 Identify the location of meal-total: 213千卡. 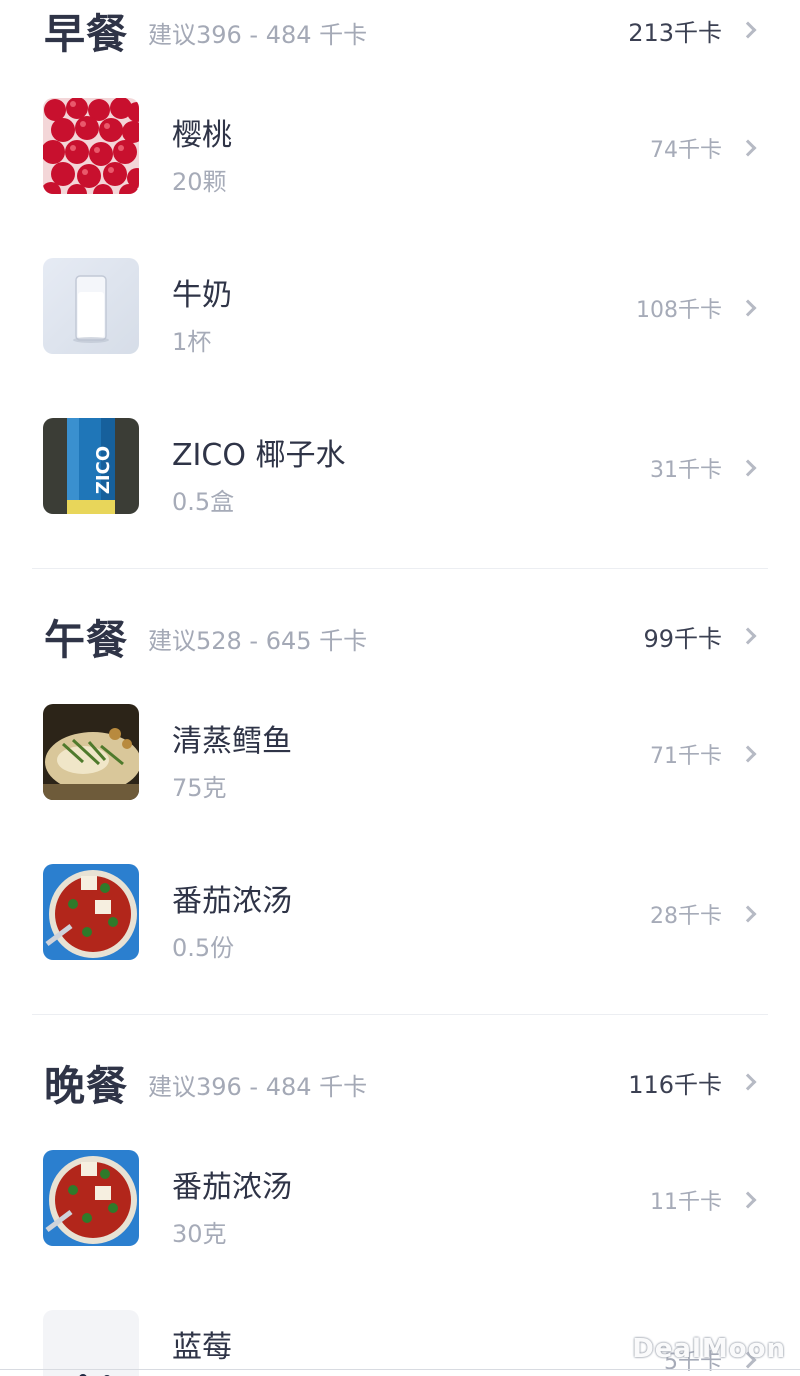
(694, 30).